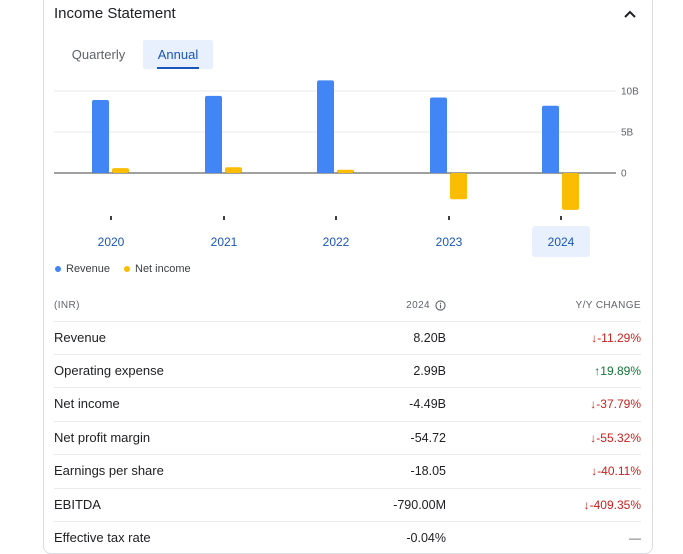 Image resolution: width=683 pixels, height=554 pixels. Describe the element at coordinates (620, 371) in the screenshot. I see `row-change-value: 19.89%` at that location.